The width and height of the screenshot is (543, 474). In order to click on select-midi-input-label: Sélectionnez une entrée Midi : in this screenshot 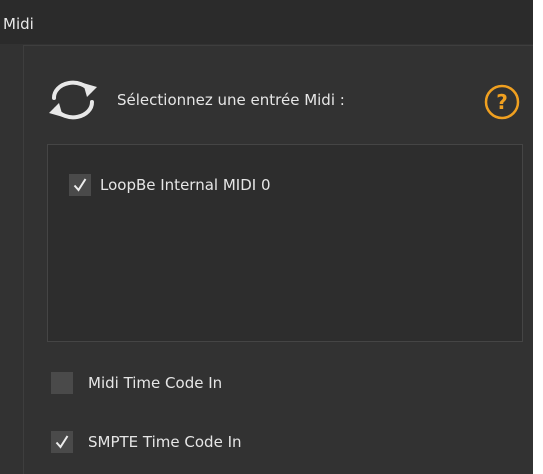, I will do `click(231, 100)`.